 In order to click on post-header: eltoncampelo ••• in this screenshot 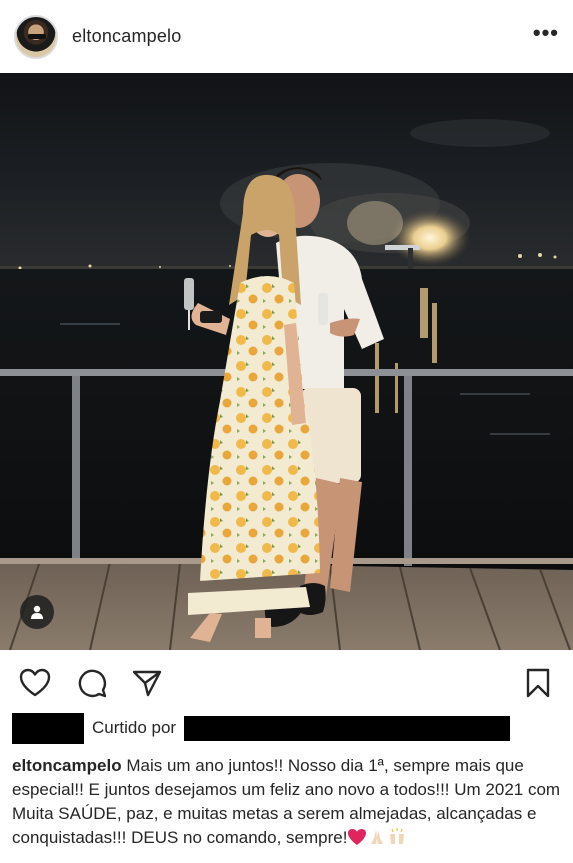, I will do `click(286, 36)`.